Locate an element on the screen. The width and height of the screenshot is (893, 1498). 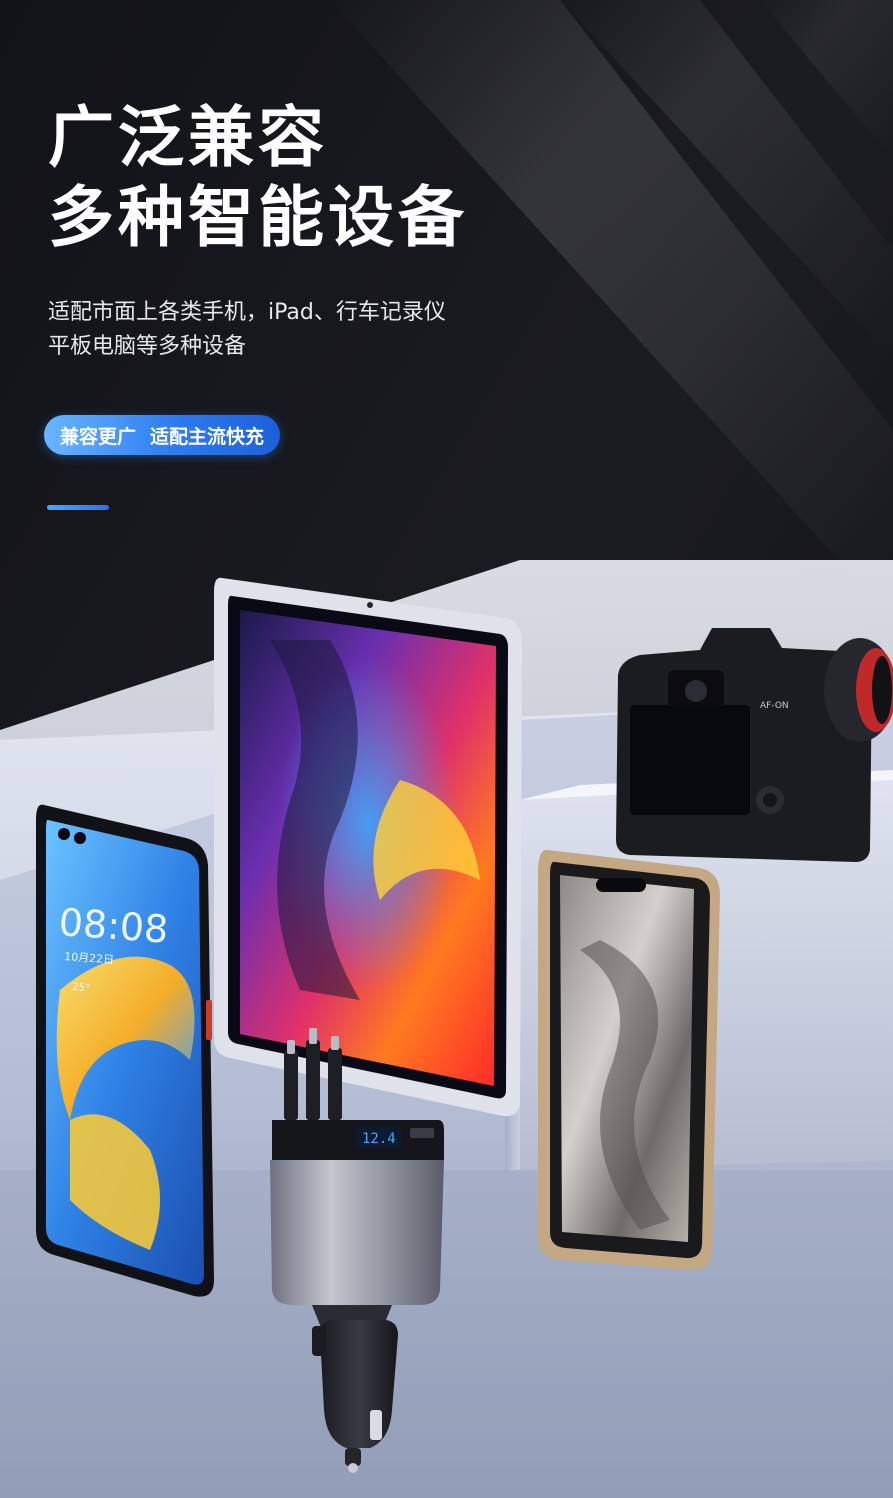
accent-divider is located at coordinates (78, 507).